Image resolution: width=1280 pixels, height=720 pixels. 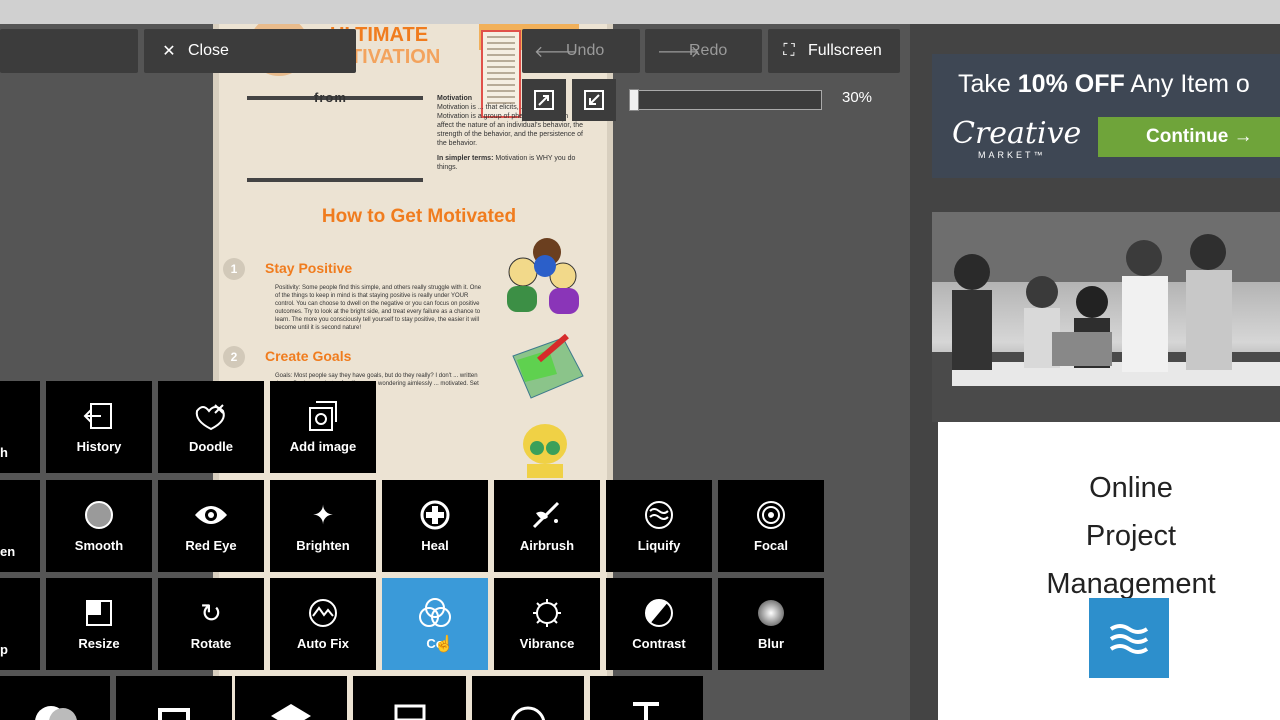 What do you see at coordinates (988, 84) in the screenshot?
I see `ad-promo-prefix: Take` at bounding box center [988, 84].